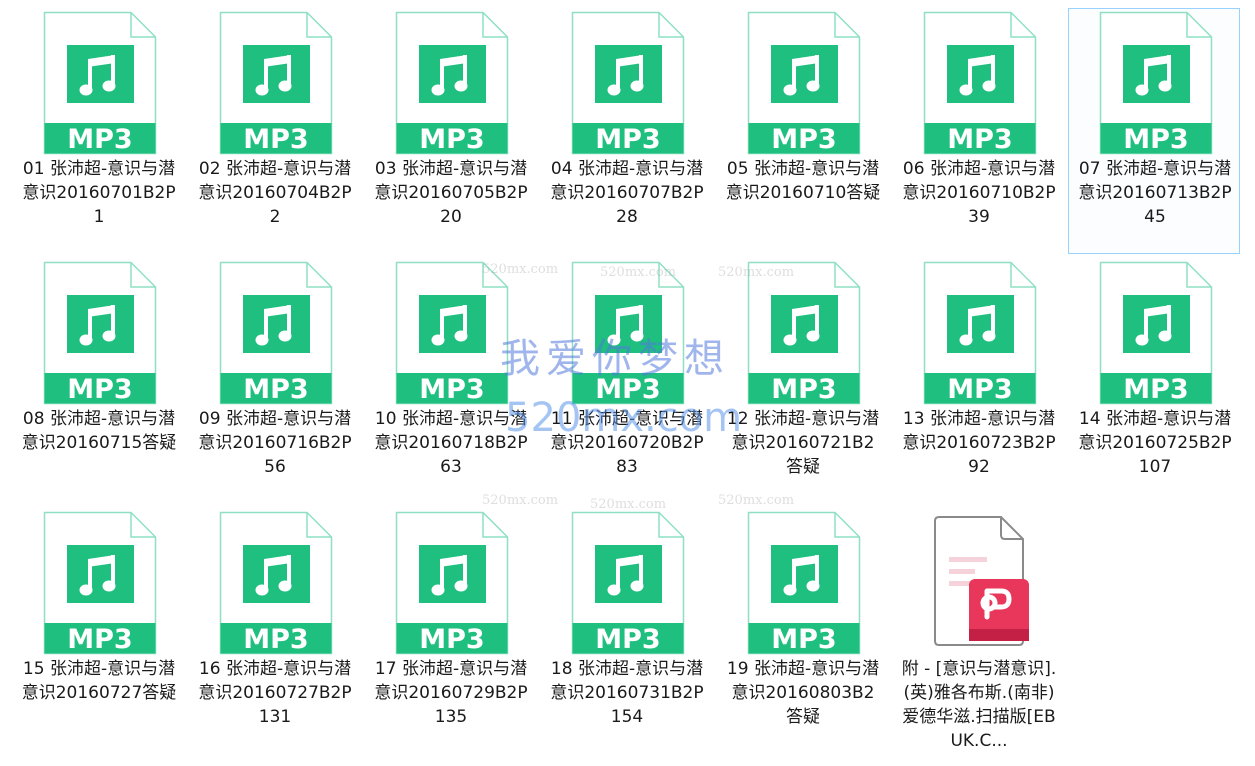 This screenshot has width=1255, height=766. I want to click on file-item: MP3 15 张沛超-意识与潜意识20160727答疑, so click(98, 631).